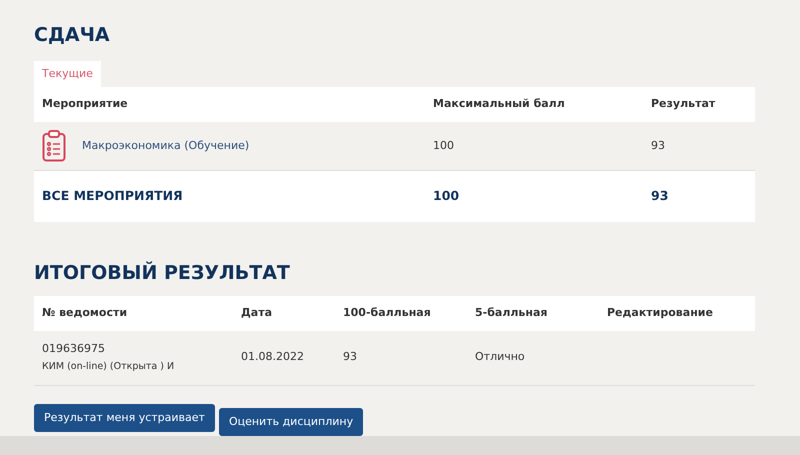  Describe the element at coordinates (511, 313) in the screenshot. I see `column-header: 5-балльная` at that location.